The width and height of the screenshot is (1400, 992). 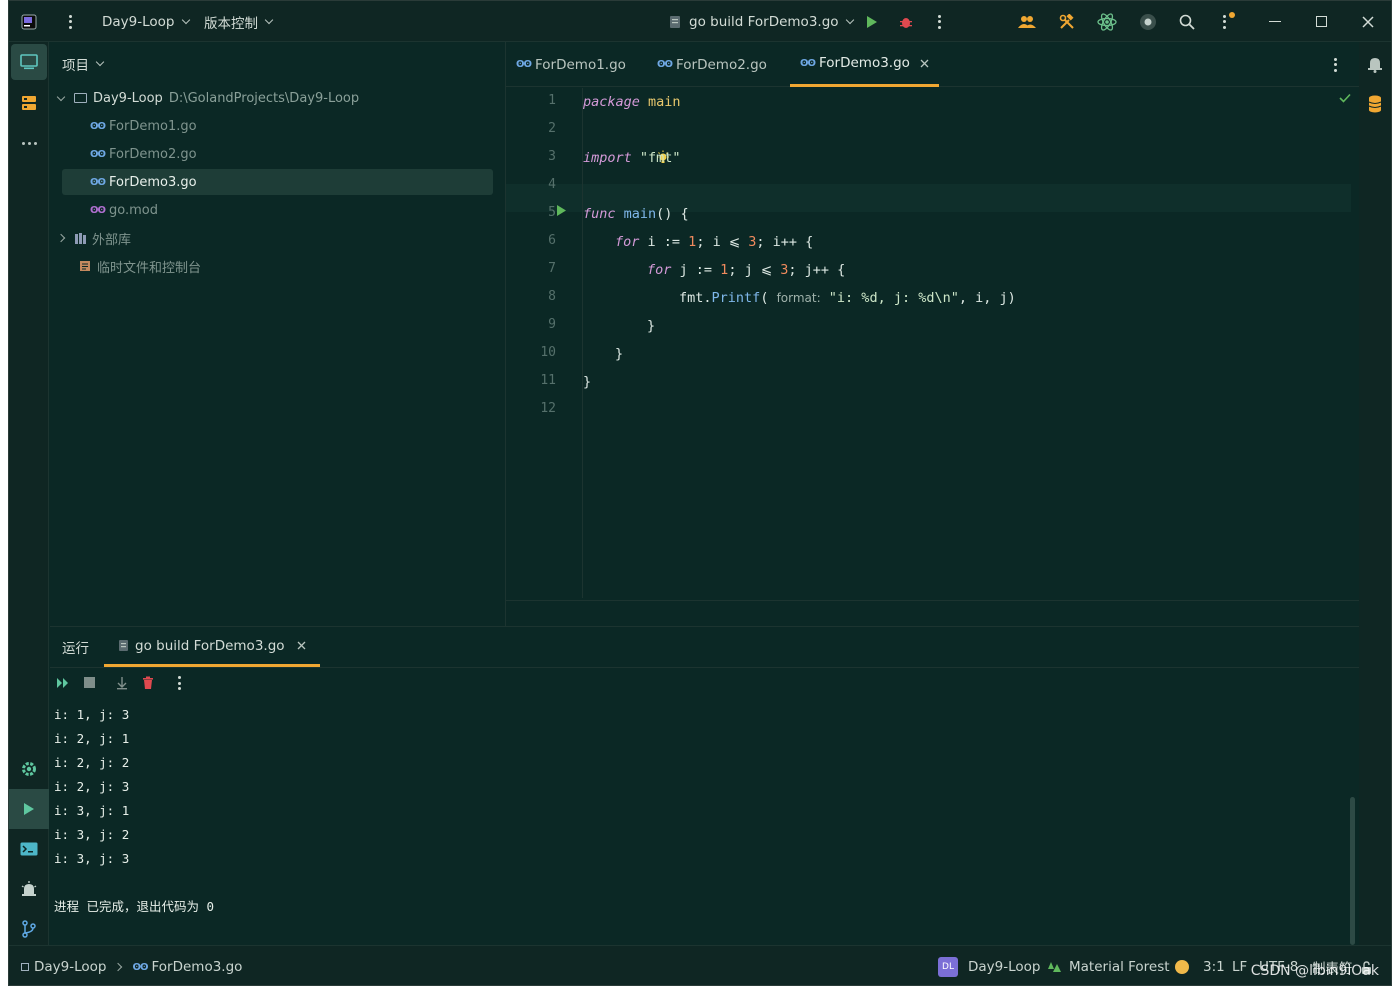 What do you see at coordinates (29, 809) in the screenshot?
I see `run-tool-button` at bounding box center [29, 809].